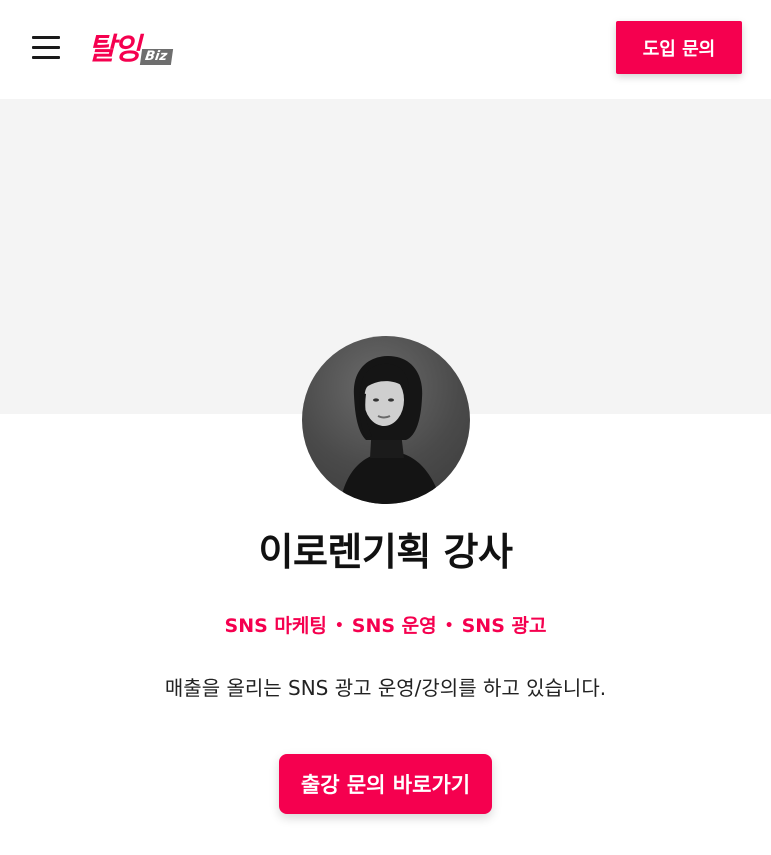  I want to click on instructor-name: 이로렌기획 강사, so click(385, 552).